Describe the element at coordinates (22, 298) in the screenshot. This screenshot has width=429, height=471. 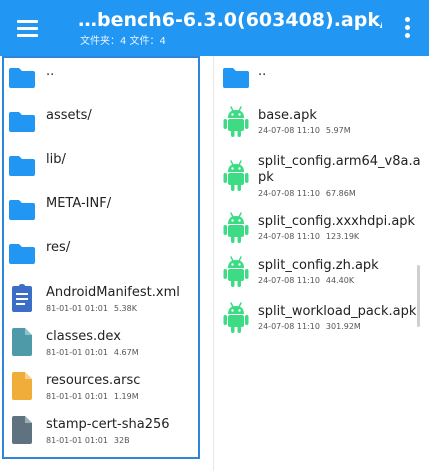
I see `xml-document-icon` at that location.